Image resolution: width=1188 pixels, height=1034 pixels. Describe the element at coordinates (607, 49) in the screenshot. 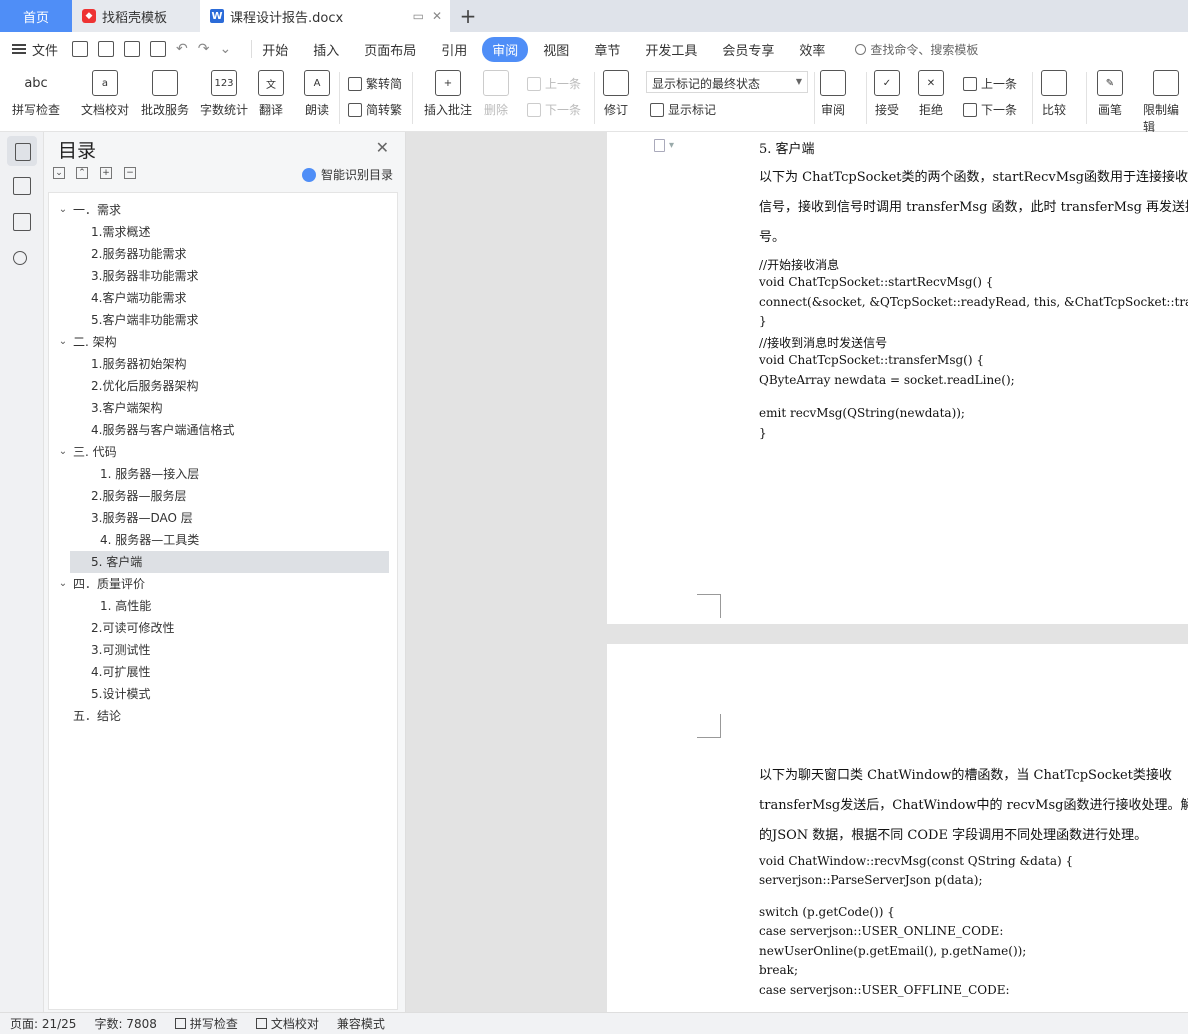

I see `tab-chapter: 章节` at that location.